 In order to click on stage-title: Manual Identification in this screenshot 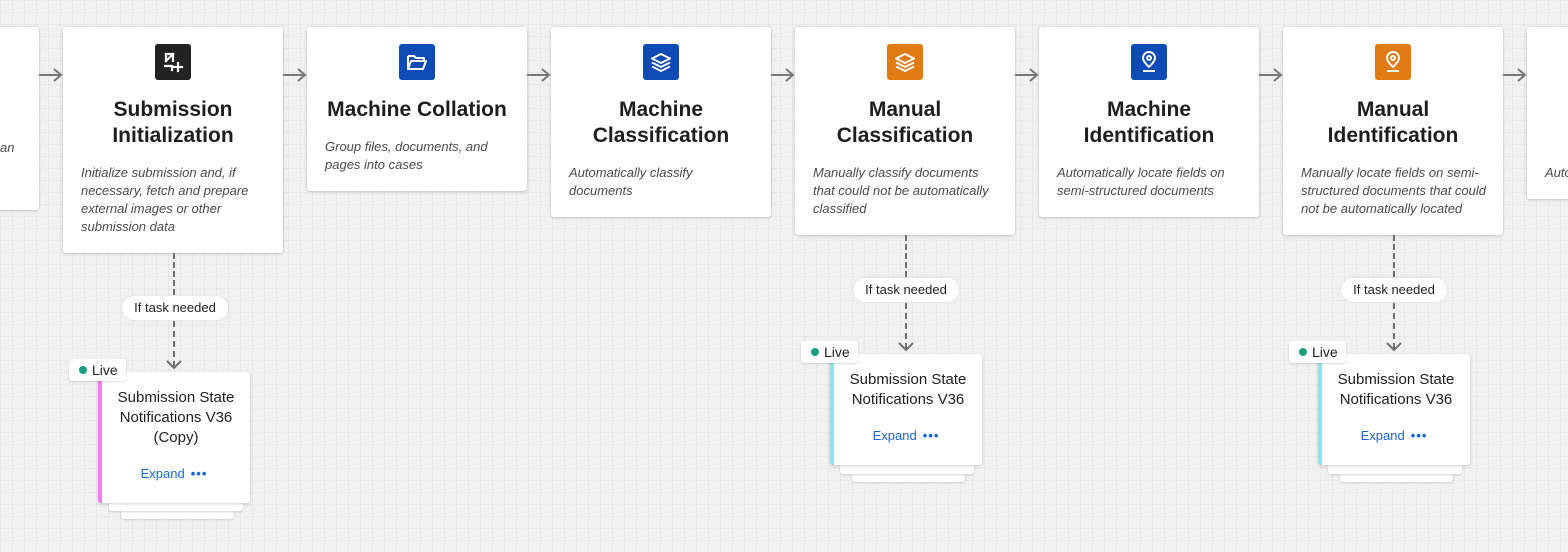, I will do `click(1393, 122)`.